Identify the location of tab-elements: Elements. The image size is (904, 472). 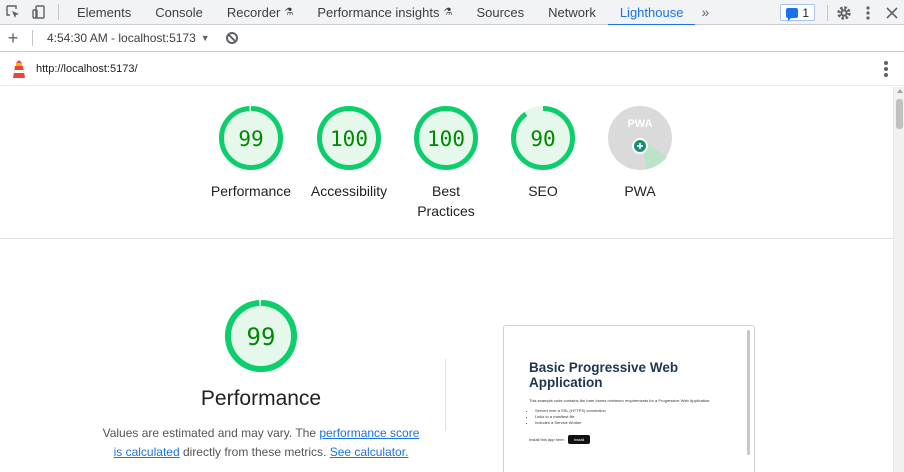
(104, 12).